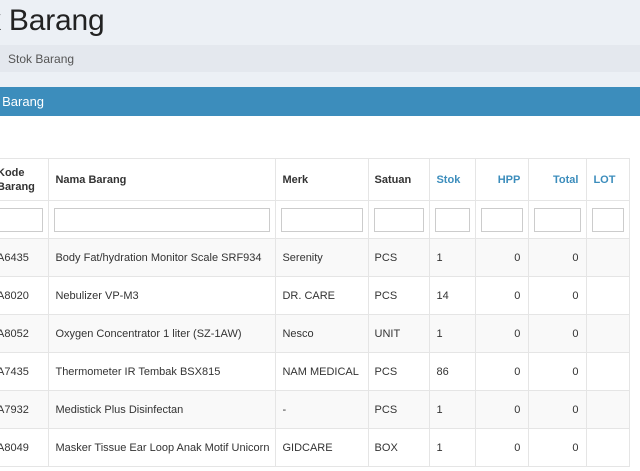 This screenshot has width=640, height=471. I want to click on cell-merk: Serenity, so click(322, 257).